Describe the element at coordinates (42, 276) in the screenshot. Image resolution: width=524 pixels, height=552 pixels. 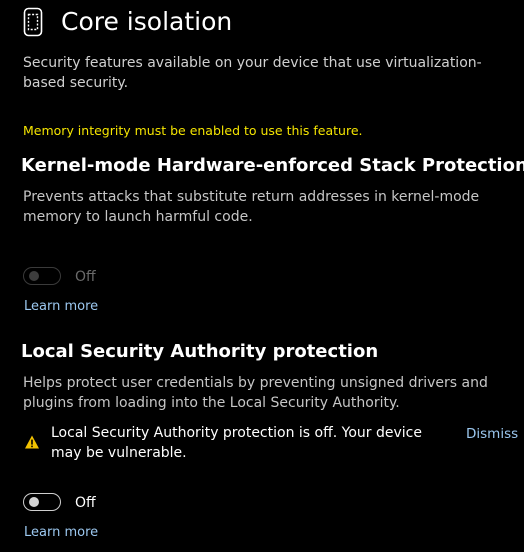
I see `stack-protection-toggle` at that location.